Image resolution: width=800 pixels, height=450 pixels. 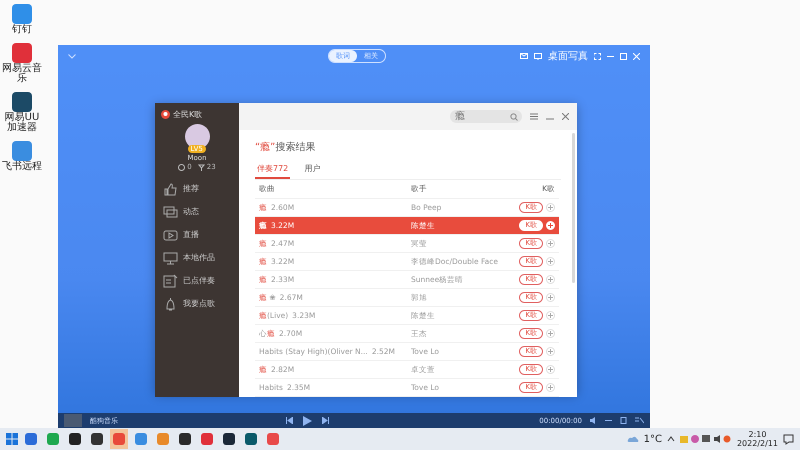 What do you see at coordinates (197, 188) in the screenshot?
I see `nav-item: 推荐` at bounding box center [197, 188].